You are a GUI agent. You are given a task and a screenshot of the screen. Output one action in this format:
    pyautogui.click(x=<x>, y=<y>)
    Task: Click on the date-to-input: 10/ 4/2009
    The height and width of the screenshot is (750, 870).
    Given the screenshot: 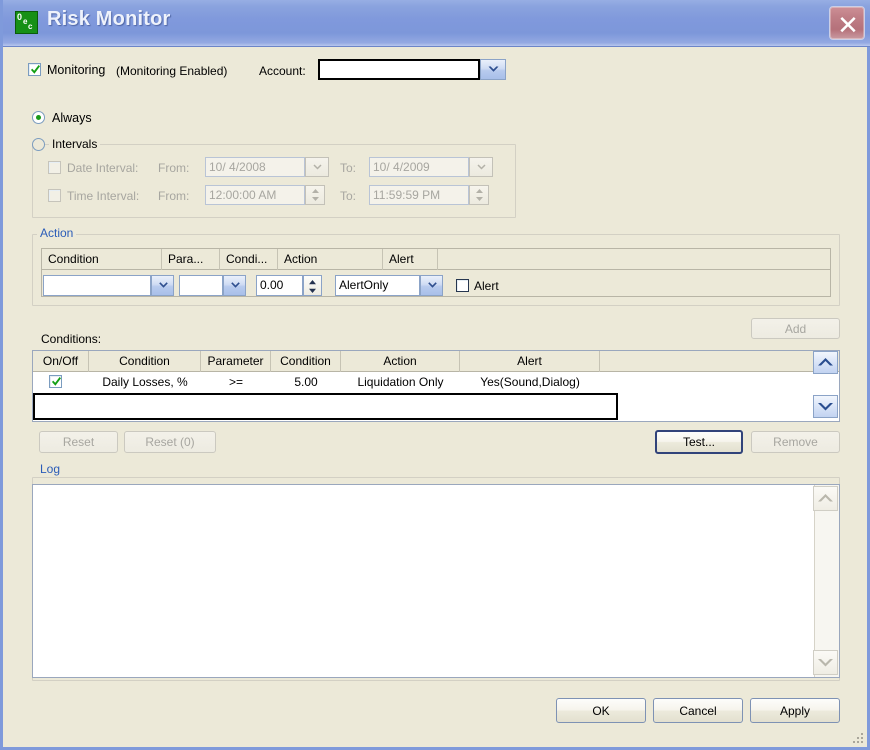 What is the action you would take?
    pyautogui.click(x=419, y=167)
    